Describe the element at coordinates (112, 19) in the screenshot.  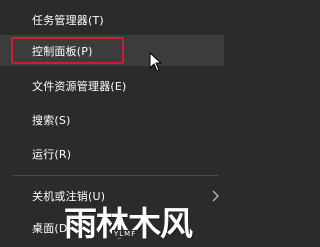
I see `menu-item-task-manager: 任务管理器(T)` at that location.